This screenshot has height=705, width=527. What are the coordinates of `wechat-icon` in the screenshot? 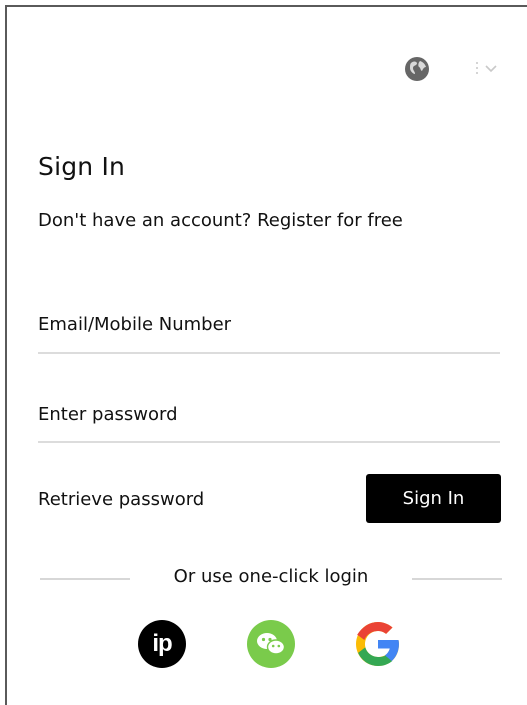 It's located at (271, 644).